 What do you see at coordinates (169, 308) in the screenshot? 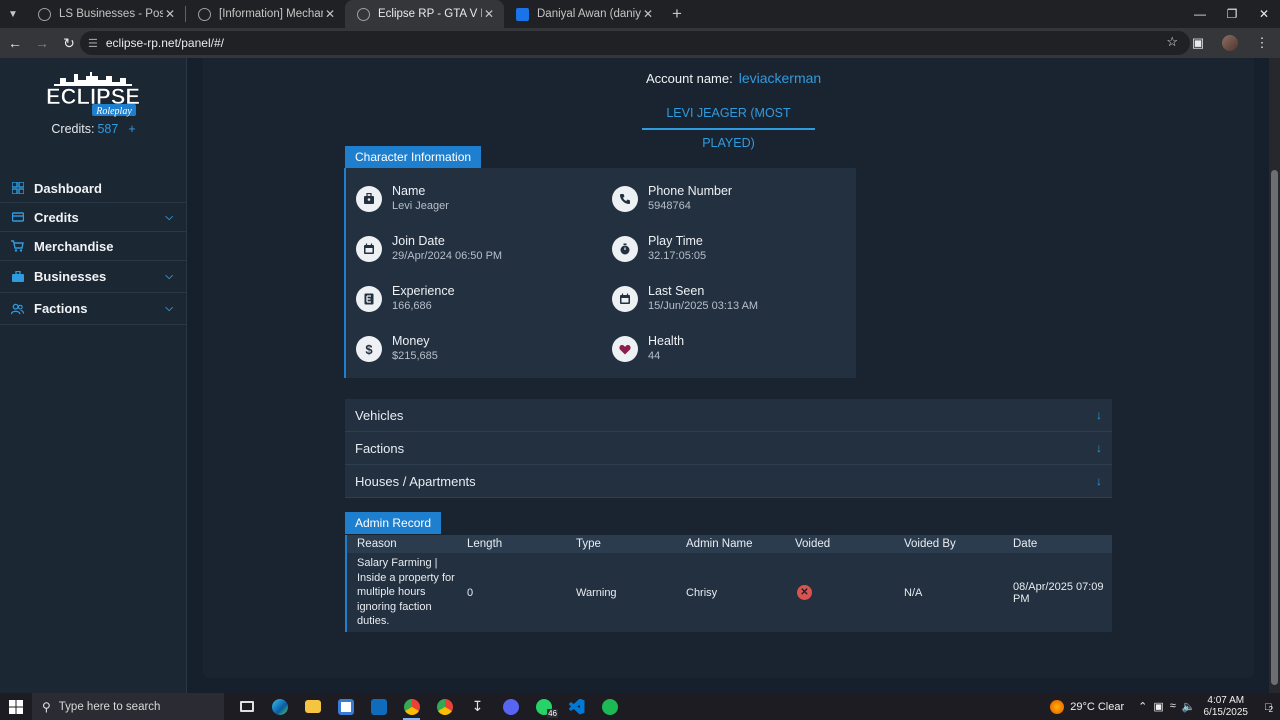
I see `chevron-down-icon: ⌵` at bounding box center [169, 308].